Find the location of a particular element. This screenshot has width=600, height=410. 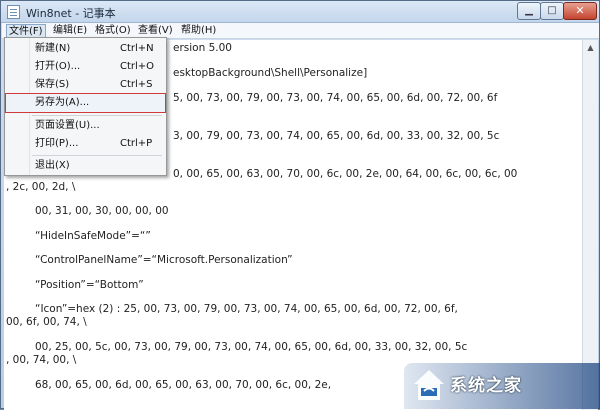

text-line: esktopBackground\Shell\Personalize] is located at coordinates (270, 73).